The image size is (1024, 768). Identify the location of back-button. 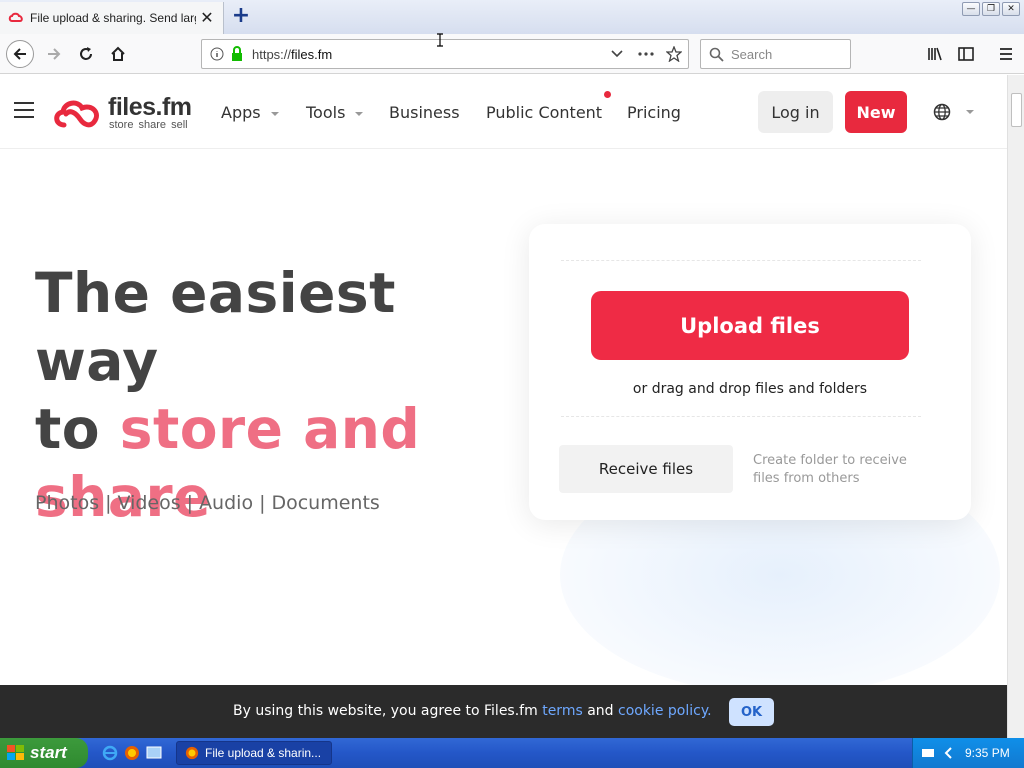
(20, 54).